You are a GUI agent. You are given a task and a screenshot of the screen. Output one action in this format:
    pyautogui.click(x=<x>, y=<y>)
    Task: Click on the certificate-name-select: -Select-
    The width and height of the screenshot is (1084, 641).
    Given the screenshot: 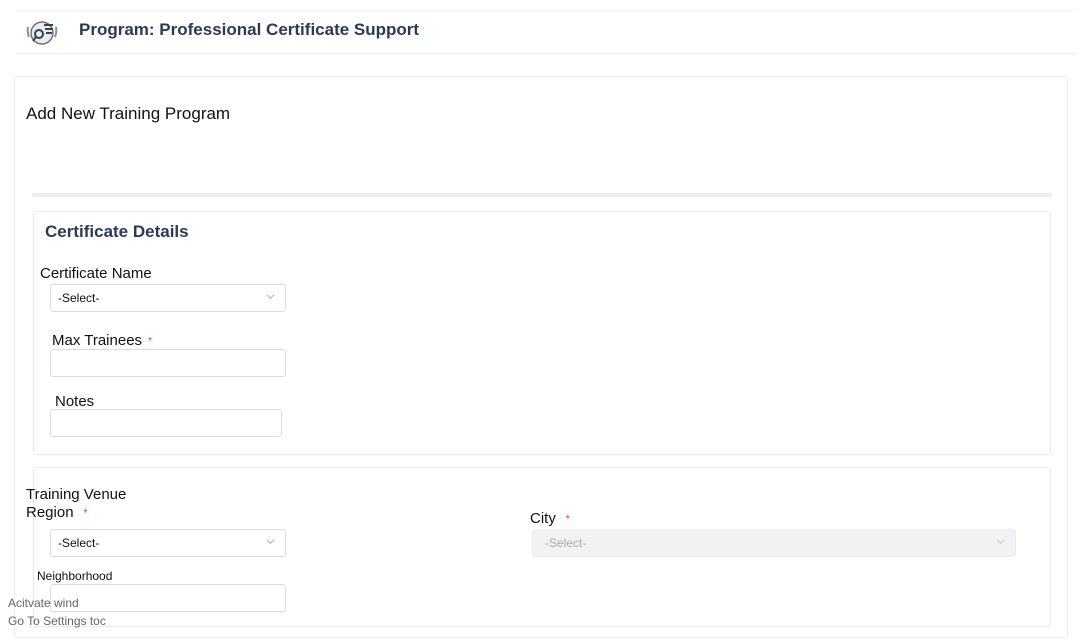 What is the action you would take?
    pyautogui.click(x=168, y=298)
    